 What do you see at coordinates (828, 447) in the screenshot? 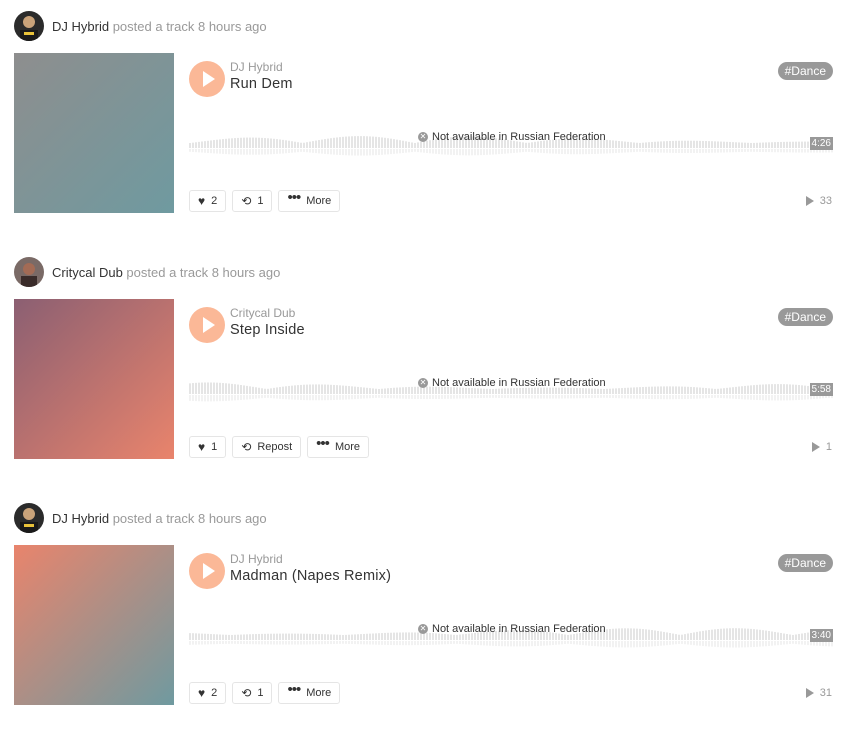
I see `play-count-value: 1` at bounding box center [828, 447].